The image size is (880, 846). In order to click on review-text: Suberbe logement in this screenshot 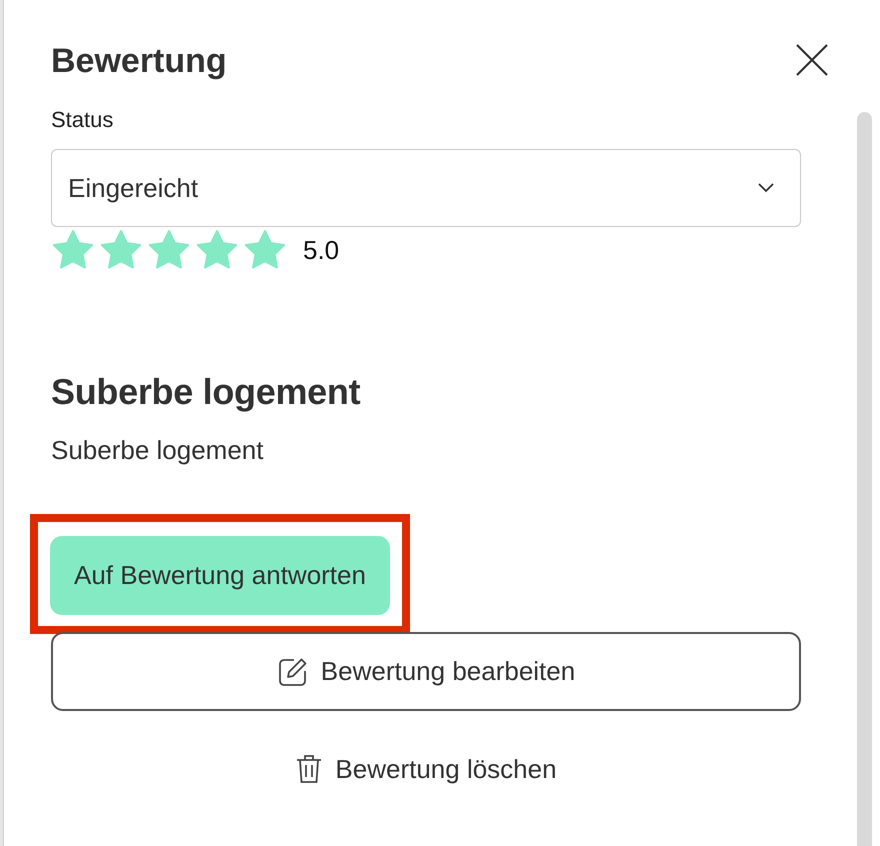, I will do `click(157, 450)`.